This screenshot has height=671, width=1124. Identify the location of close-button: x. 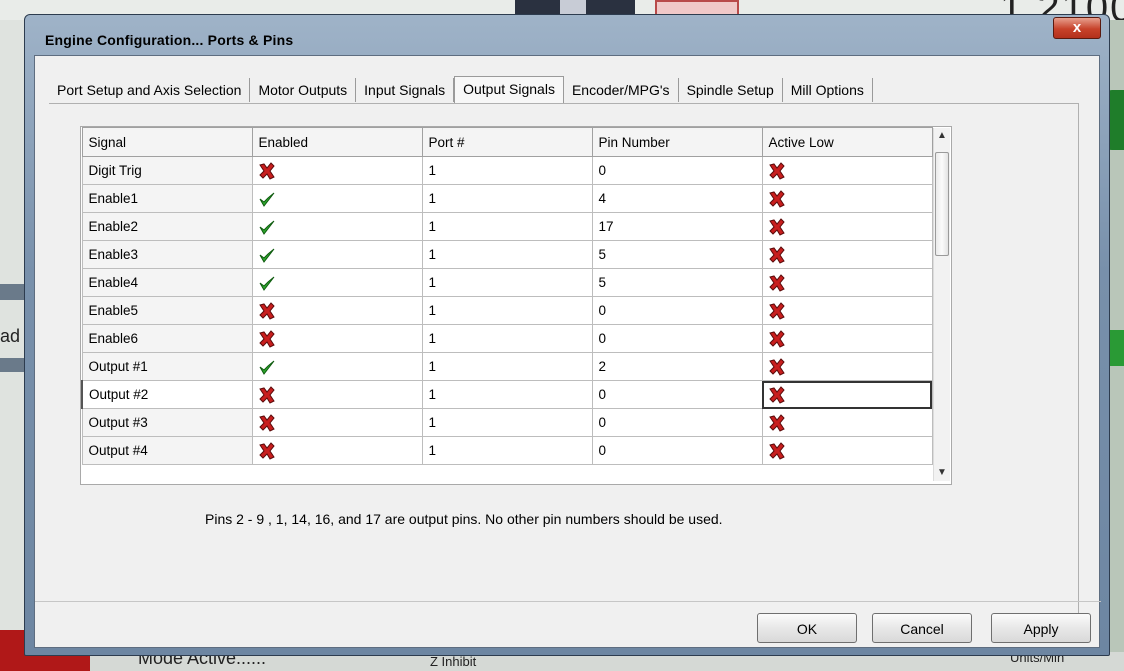
(1077, 28).